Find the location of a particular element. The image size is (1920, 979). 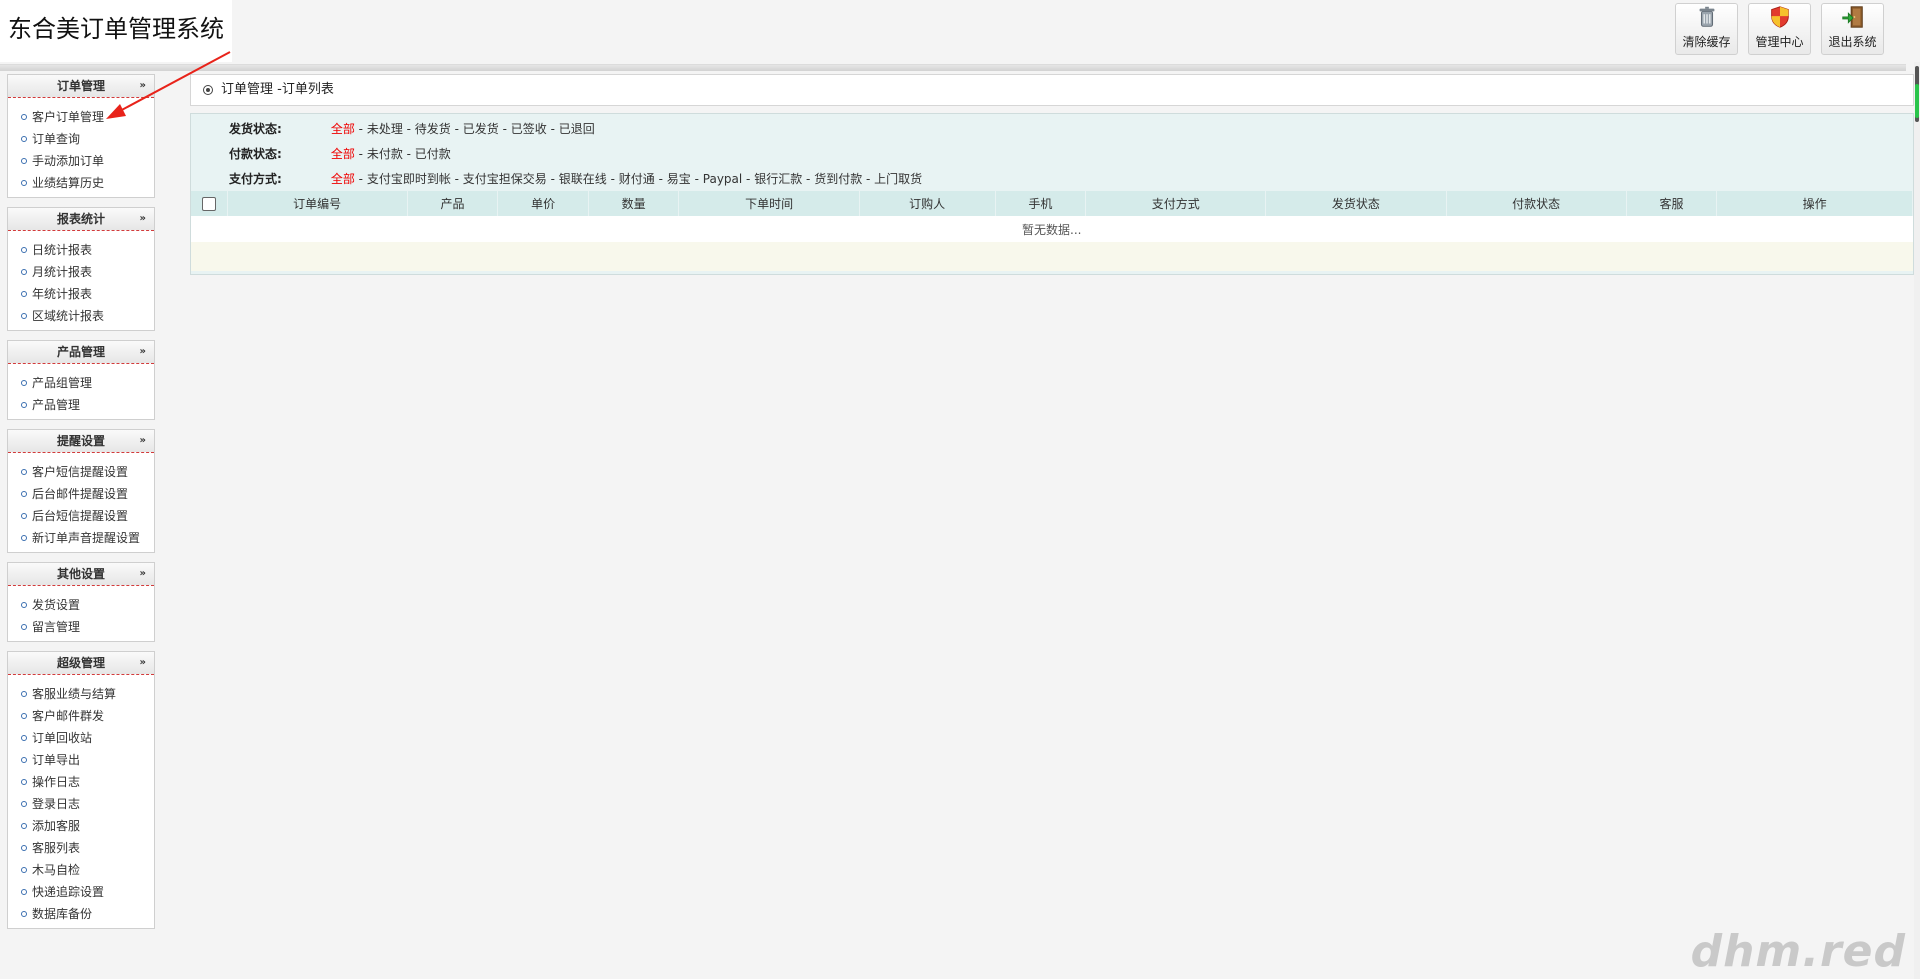

filter-option: 财付通 is located at coordinates (637, 179).